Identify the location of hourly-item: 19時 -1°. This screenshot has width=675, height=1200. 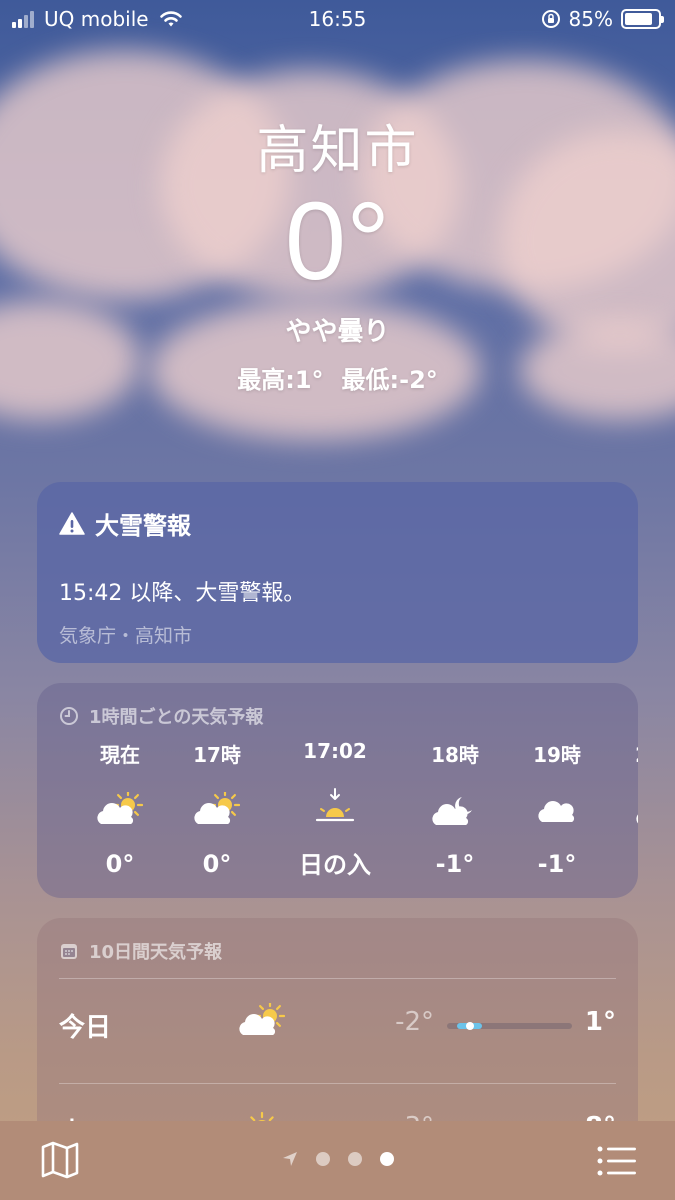
(557, 808).